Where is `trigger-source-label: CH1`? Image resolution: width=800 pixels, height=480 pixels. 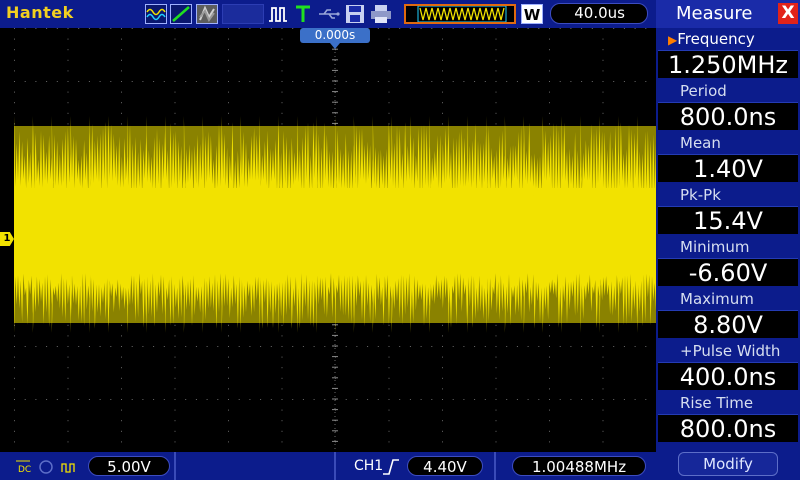 trigger-source-label: CH1 is located at coordinates (368, 466).